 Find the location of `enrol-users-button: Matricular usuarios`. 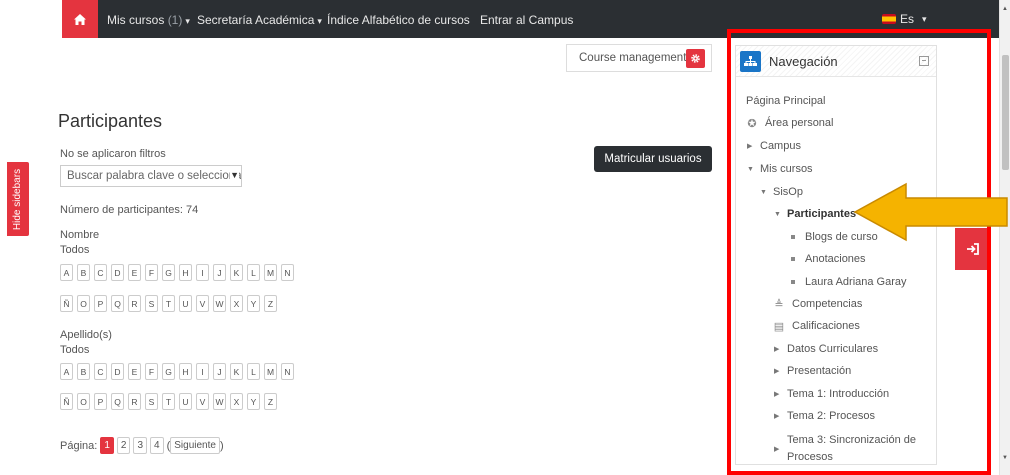

enrol-users-button: Matricular usuarios is located at coordinates (653, 159).